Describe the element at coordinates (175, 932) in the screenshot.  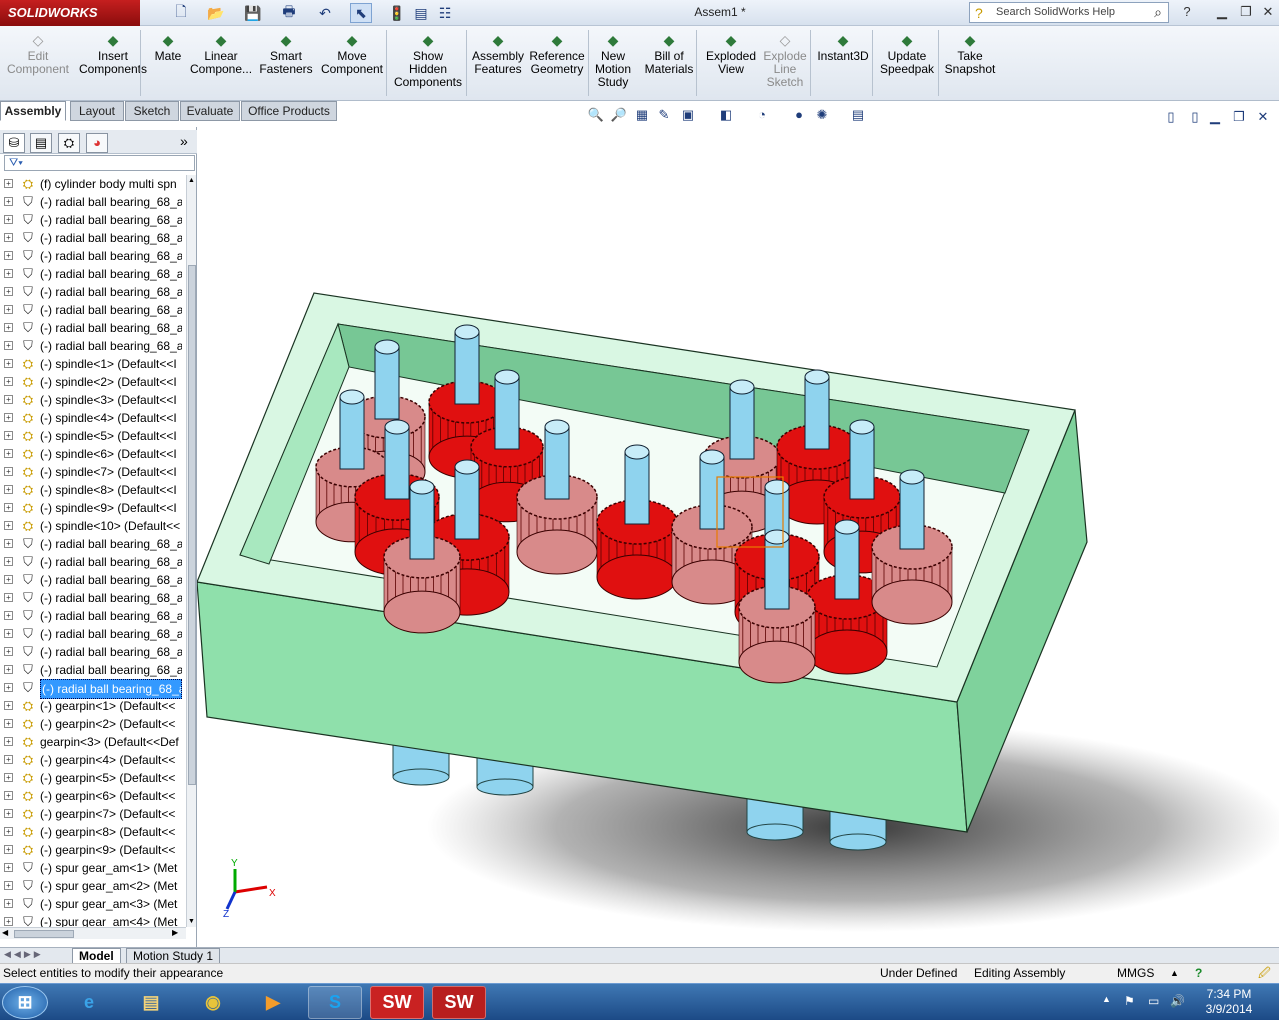
I see `scroll-right-icon: ▶` at that location.